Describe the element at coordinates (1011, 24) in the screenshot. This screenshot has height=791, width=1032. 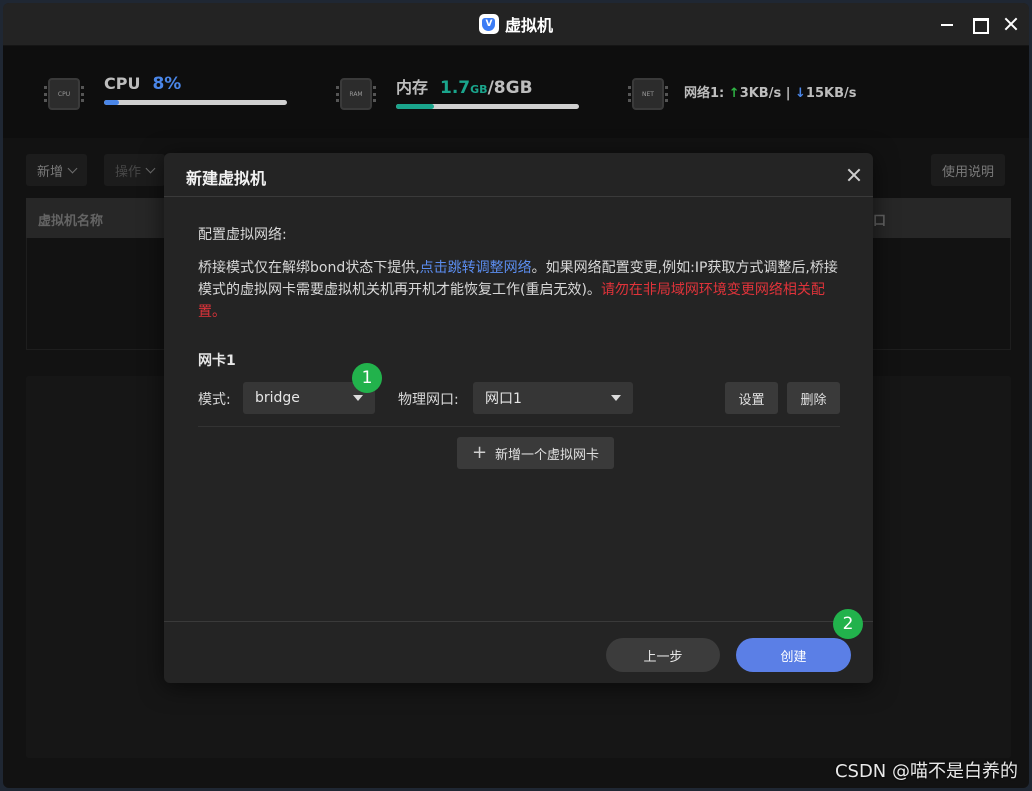
I see `close-window-button` at that location.